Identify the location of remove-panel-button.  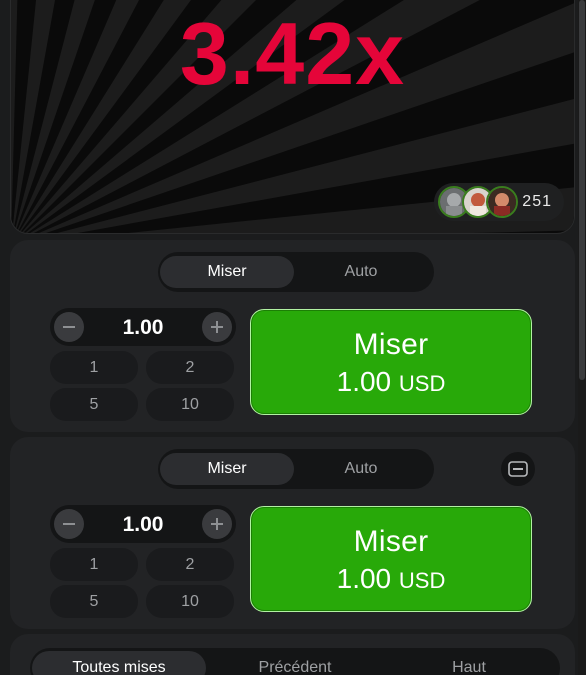
(518, 469).